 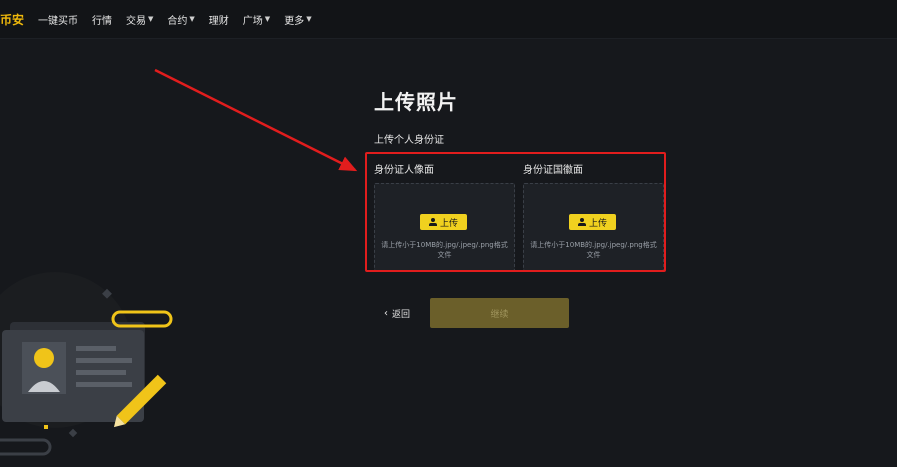 What do you see at coordinates (416, 102) in the screenshot?
I see `page-title: 上传照片` at bounding box center [416, 102].